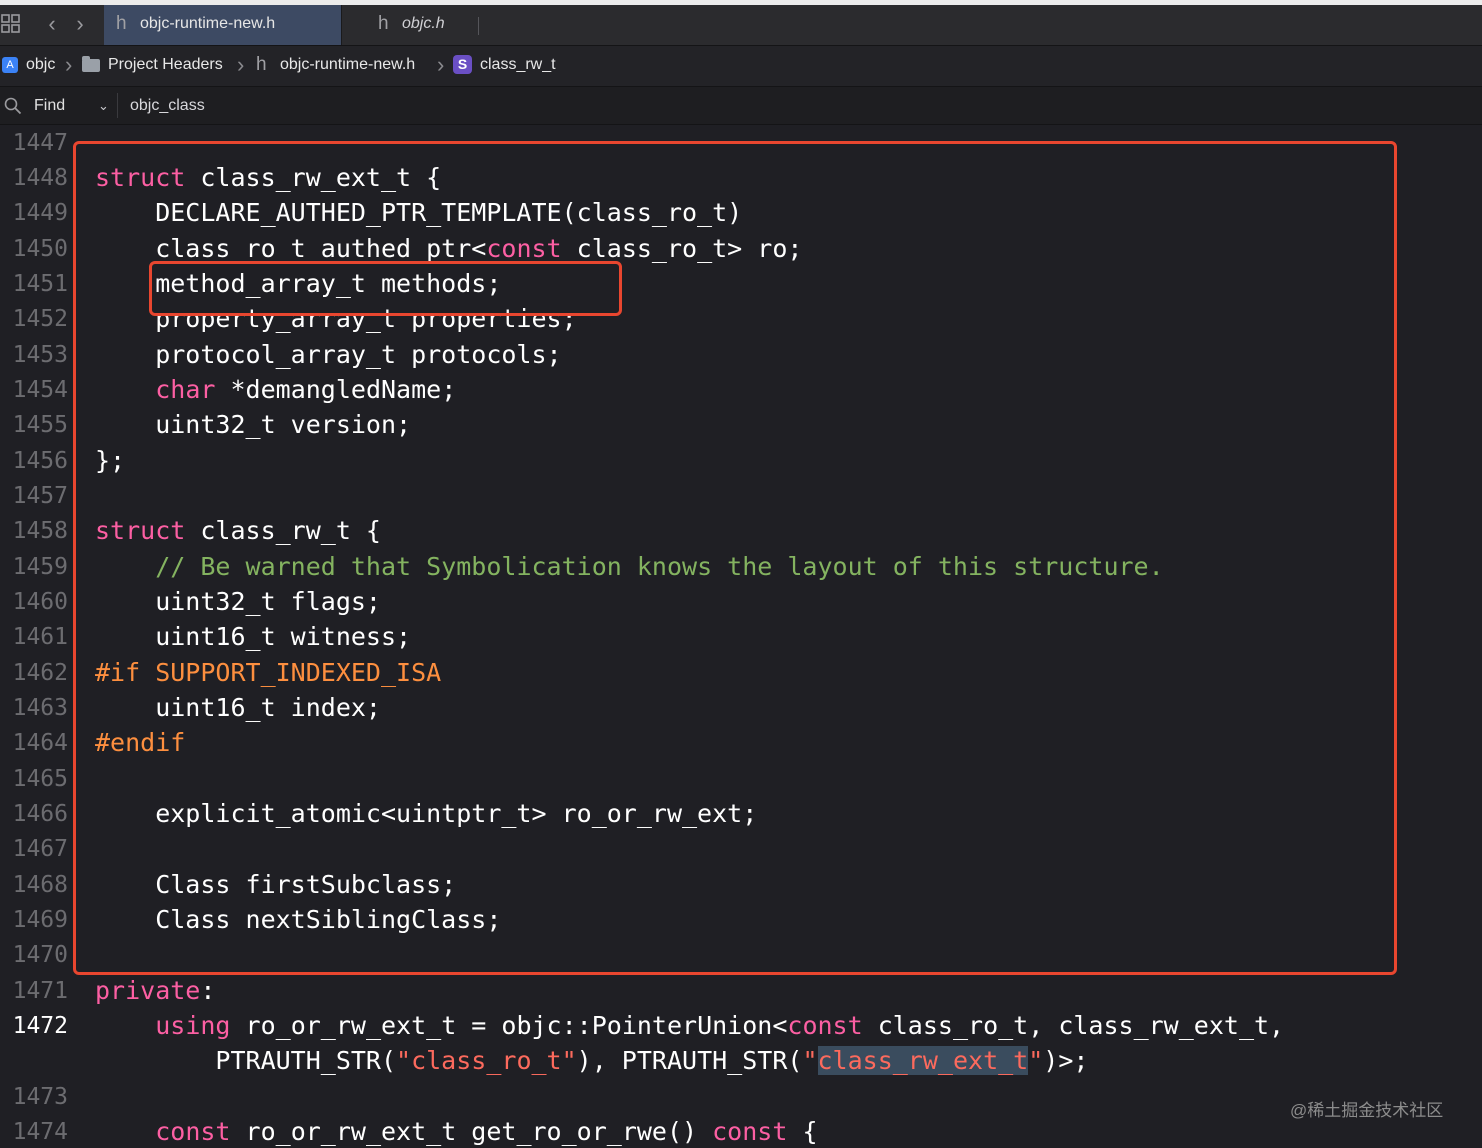 Image resolution: width=1482 pixels, height=1148 pixels. What do you see at coordinates (13, 105) in the screenshot?
I see `magnifier-icon` at bounding box center [13, 105].